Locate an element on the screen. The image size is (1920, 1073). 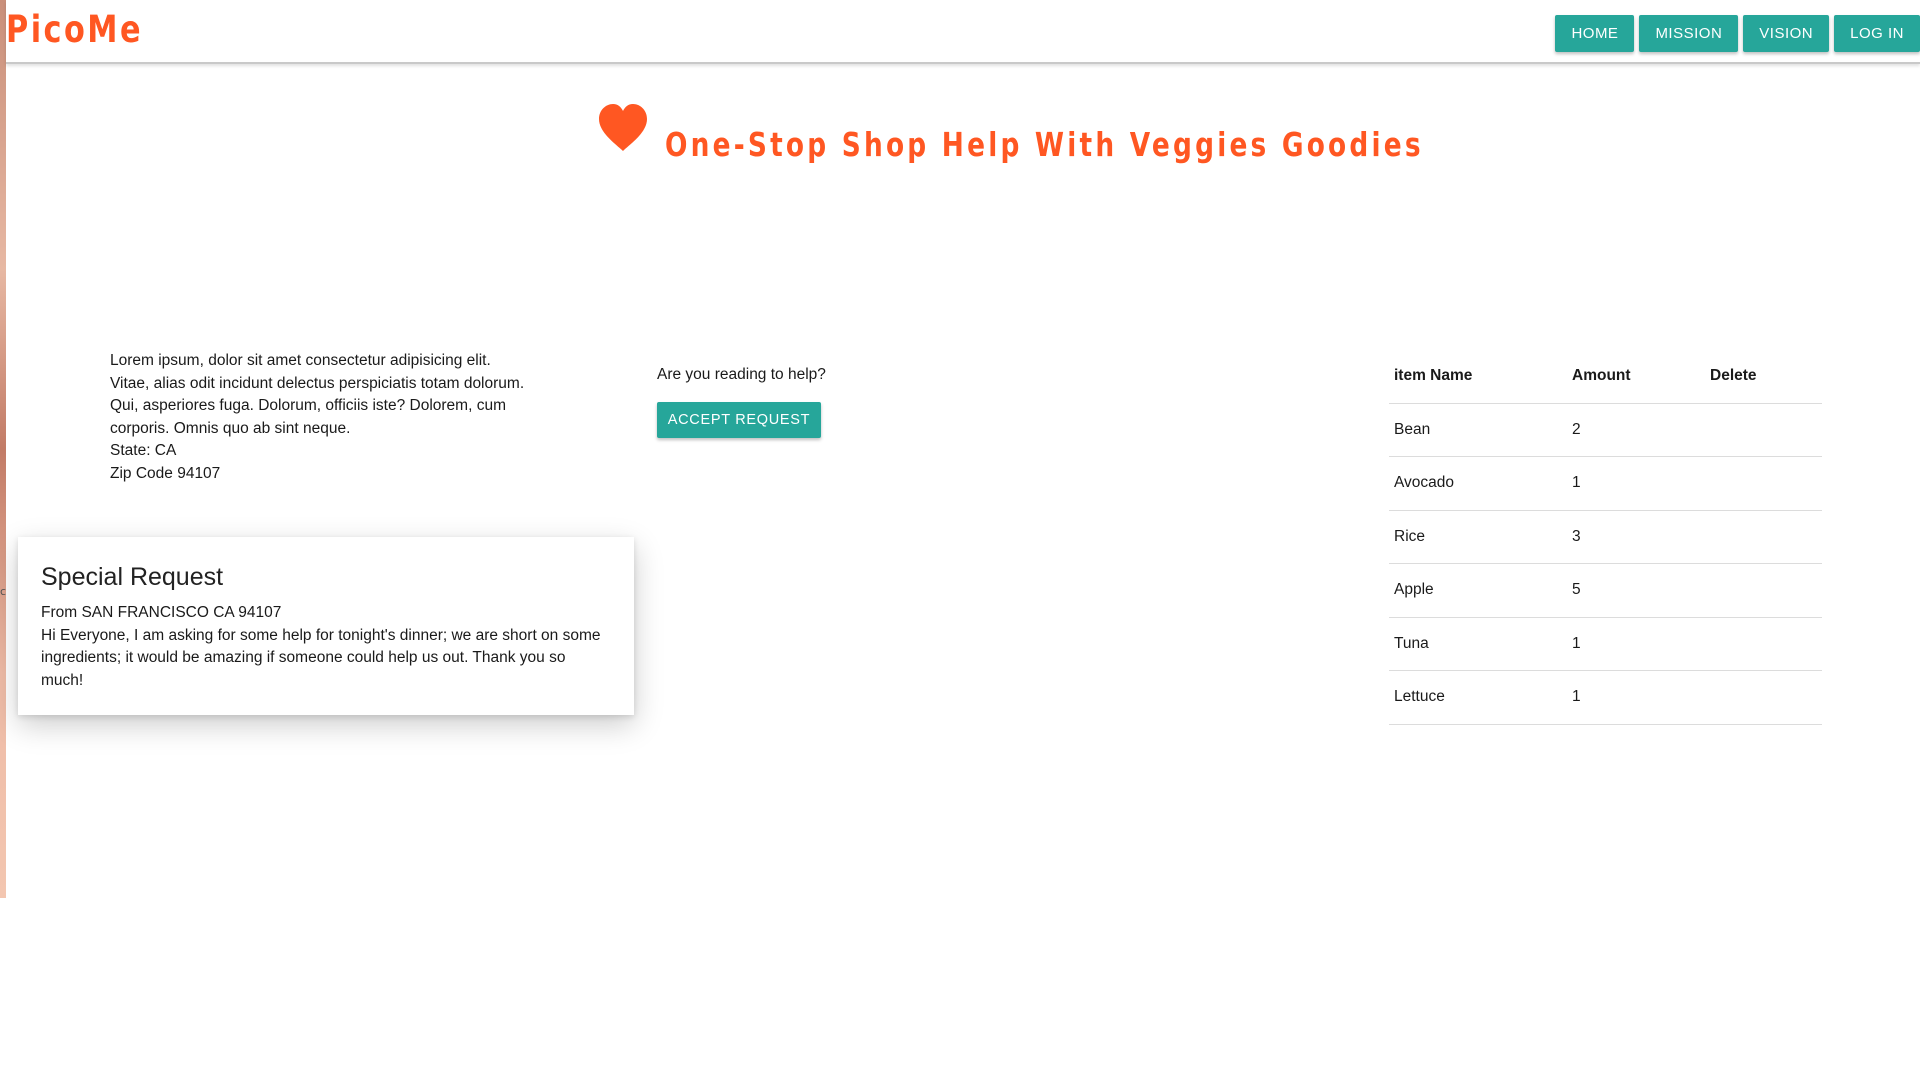
brand-logo: PicoMe is located at coordinates (74, 29).